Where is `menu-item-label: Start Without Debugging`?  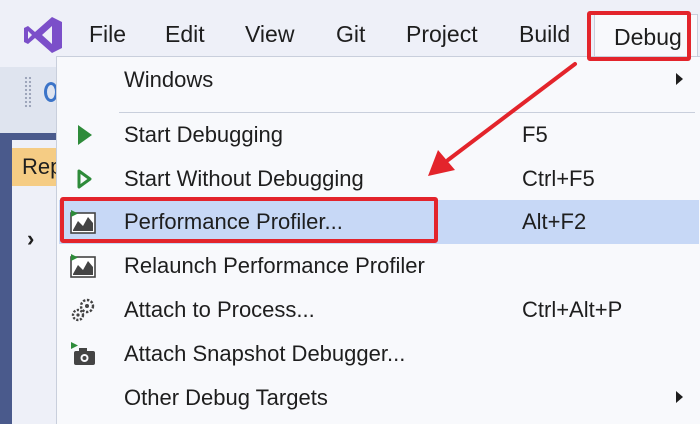
menu-item-label: Start Without Debugging is located at coordinates (244, 178).